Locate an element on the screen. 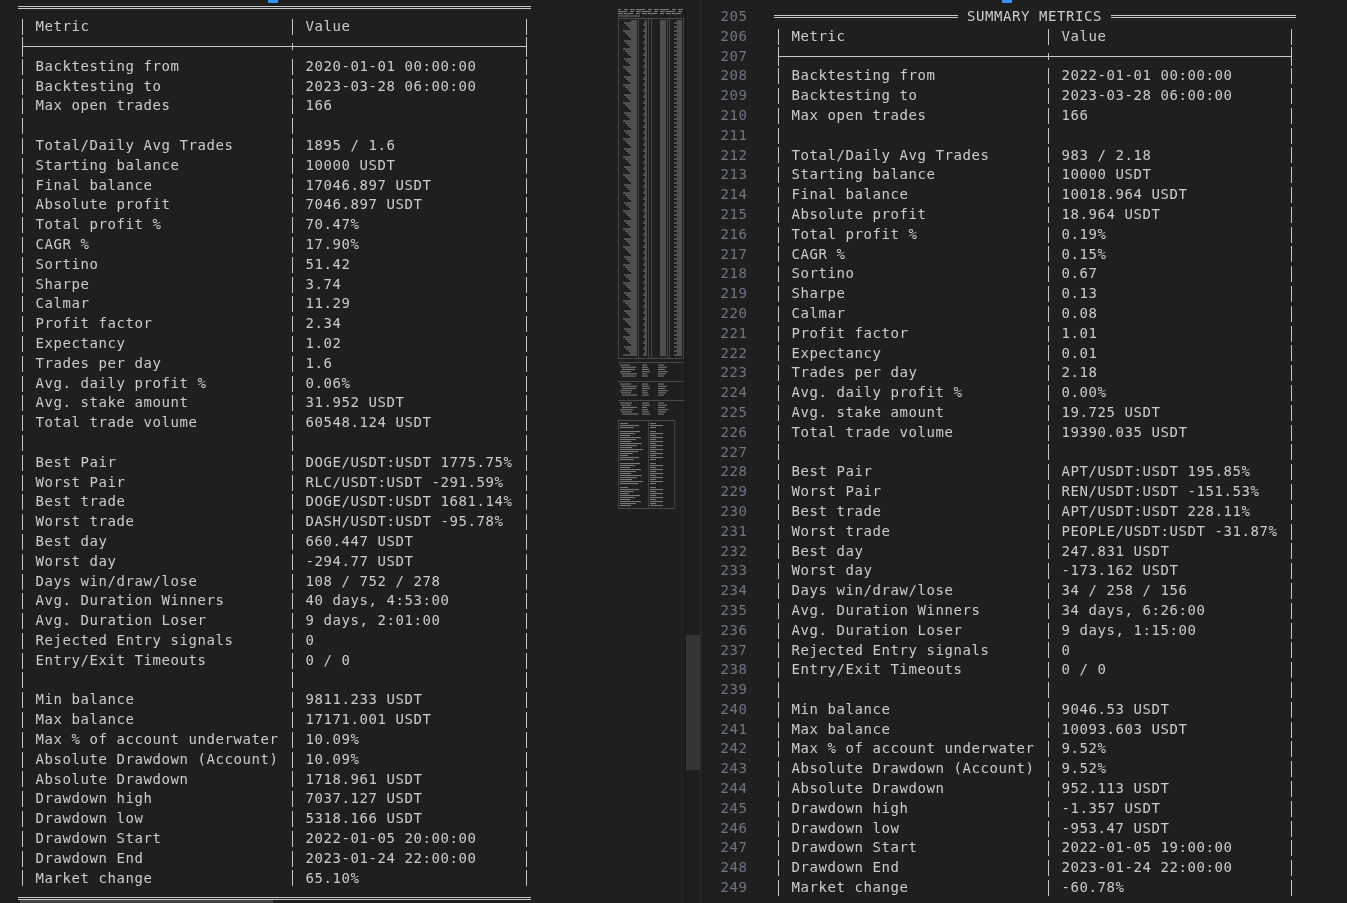 The width and height of the screenshot is (1347, 903). line-number: 227 is located at coordinates (734, 452).